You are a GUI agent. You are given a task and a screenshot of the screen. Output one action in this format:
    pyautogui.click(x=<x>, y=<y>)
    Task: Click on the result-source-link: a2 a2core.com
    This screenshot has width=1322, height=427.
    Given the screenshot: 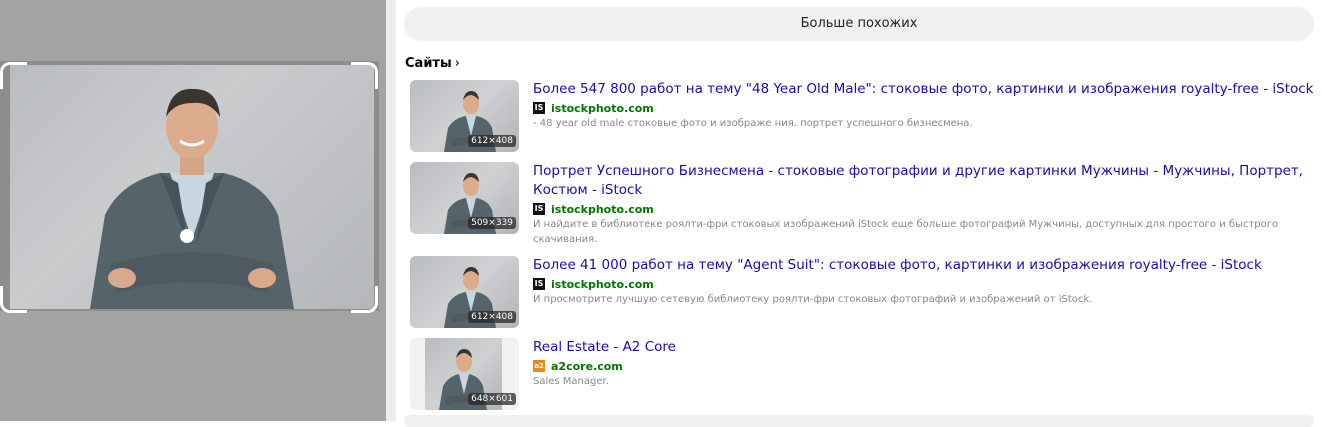 What is the action you would take?
    pyautogui.click(x=578, y=366)
    